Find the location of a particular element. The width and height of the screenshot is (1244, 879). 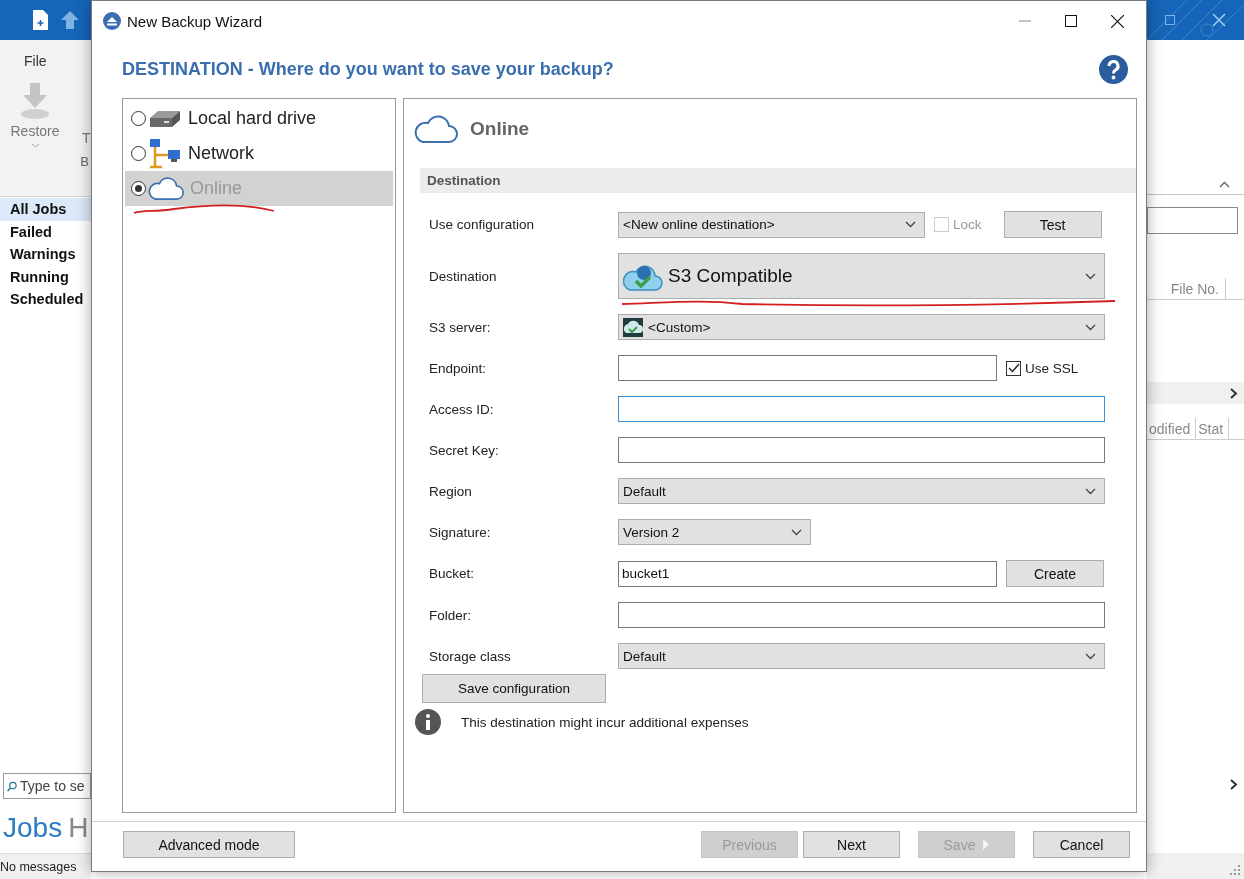

server-icon is located at coordinates (633, 327).